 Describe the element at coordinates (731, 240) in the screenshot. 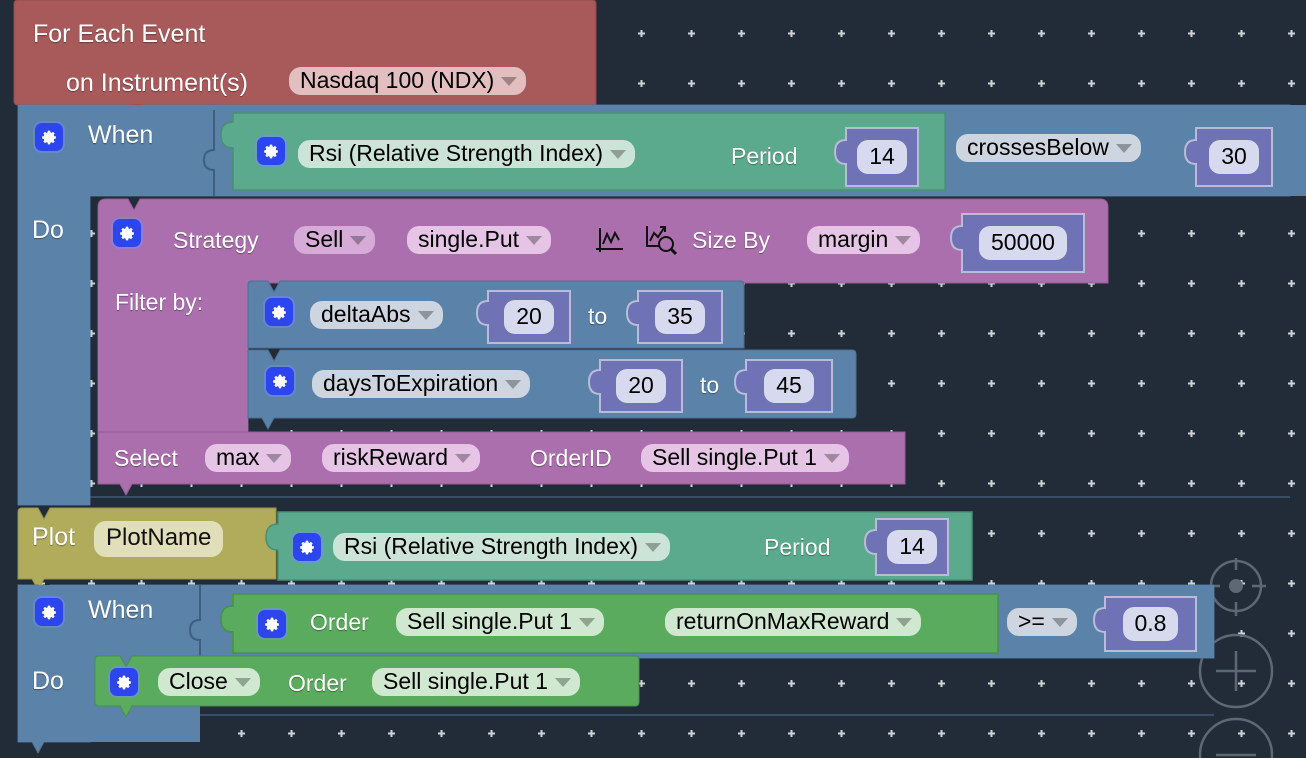

I see `size-by-label: Size By` at that location.